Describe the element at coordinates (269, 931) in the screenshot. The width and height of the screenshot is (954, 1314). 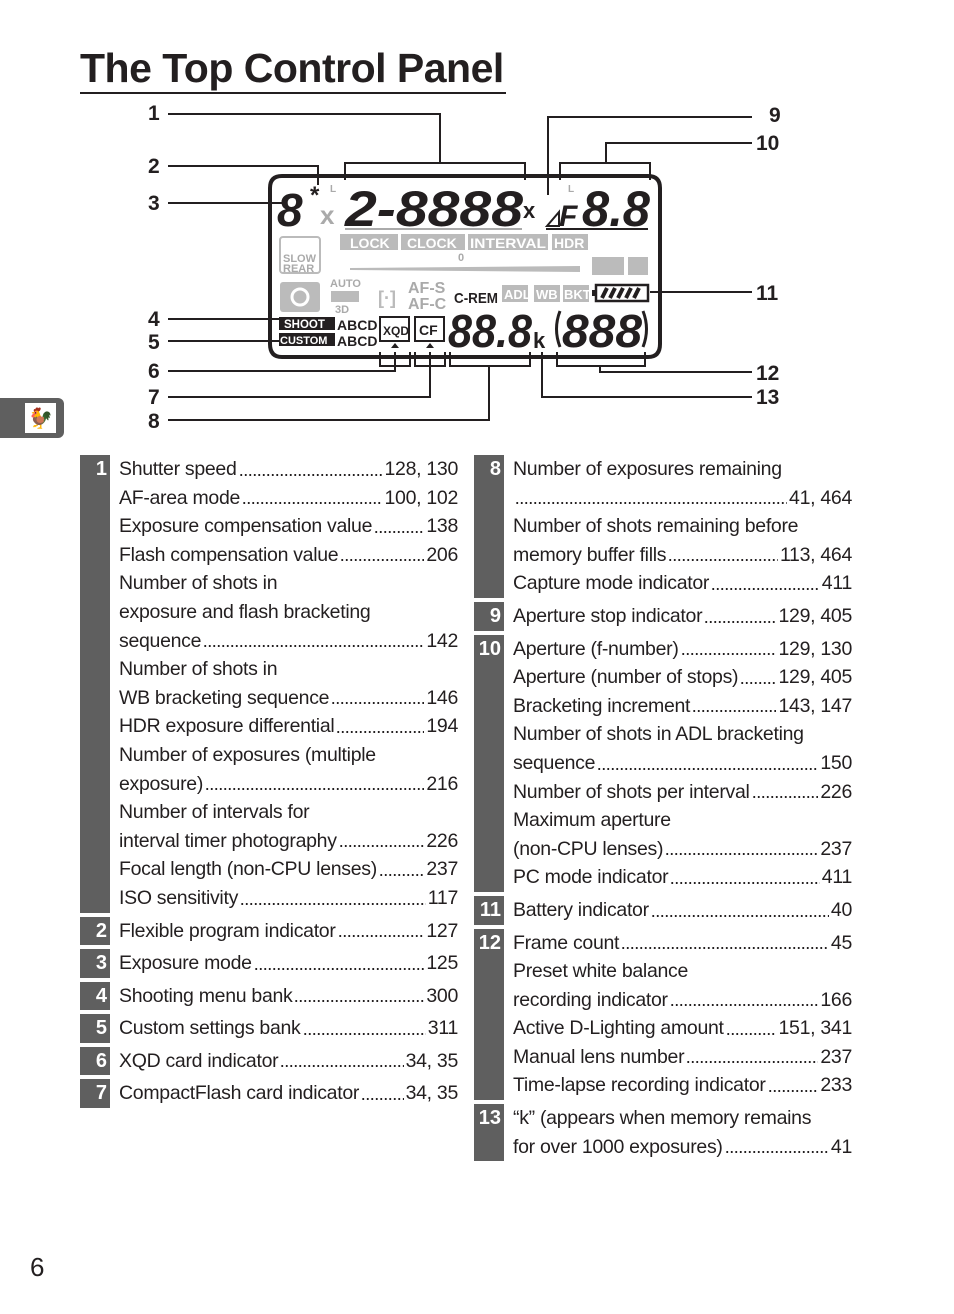
I see `legend-entry: 2 Flexible program indicator 127` at that location.